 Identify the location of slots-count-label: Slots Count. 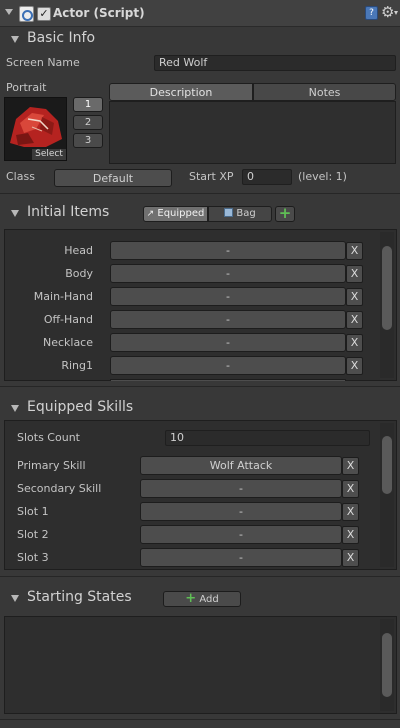
(48, 437).